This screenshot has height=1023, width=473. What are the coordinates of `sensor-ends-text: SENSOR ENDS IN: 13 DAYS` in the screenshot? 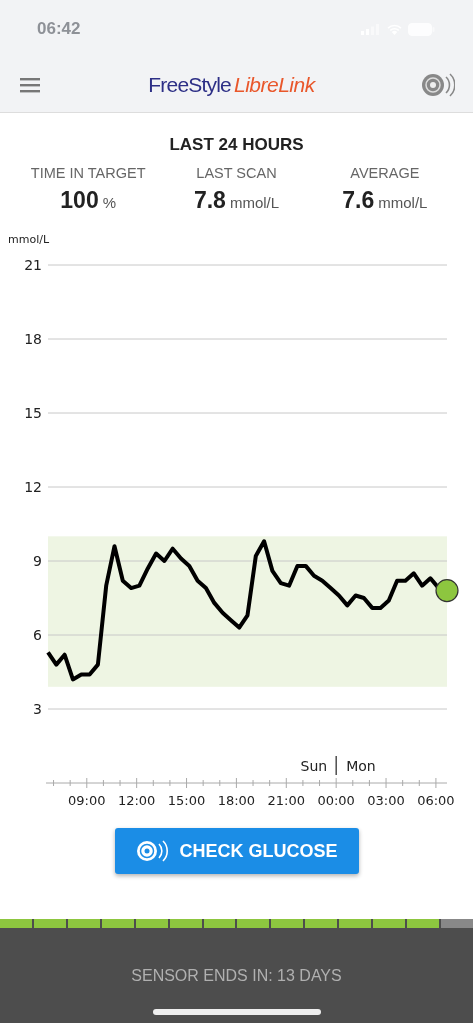 It's located at (236, 976).